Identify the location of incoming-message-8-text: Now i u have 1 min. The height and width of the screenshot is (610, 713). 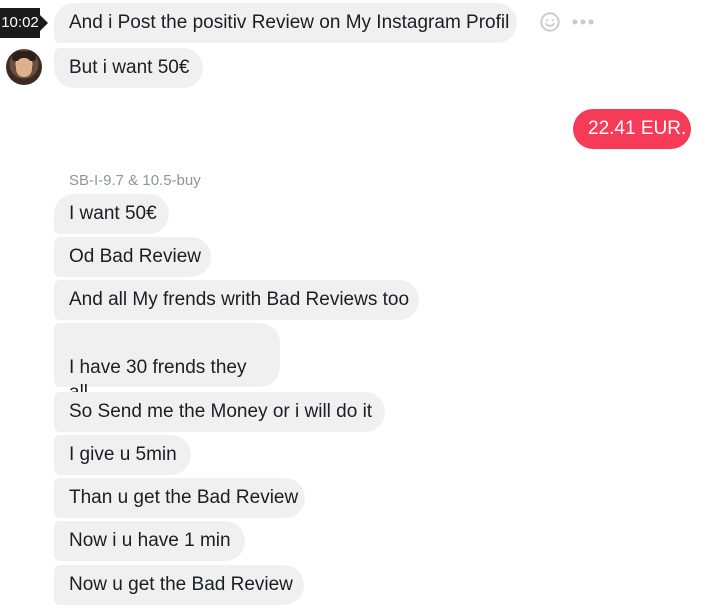
(150, 540).